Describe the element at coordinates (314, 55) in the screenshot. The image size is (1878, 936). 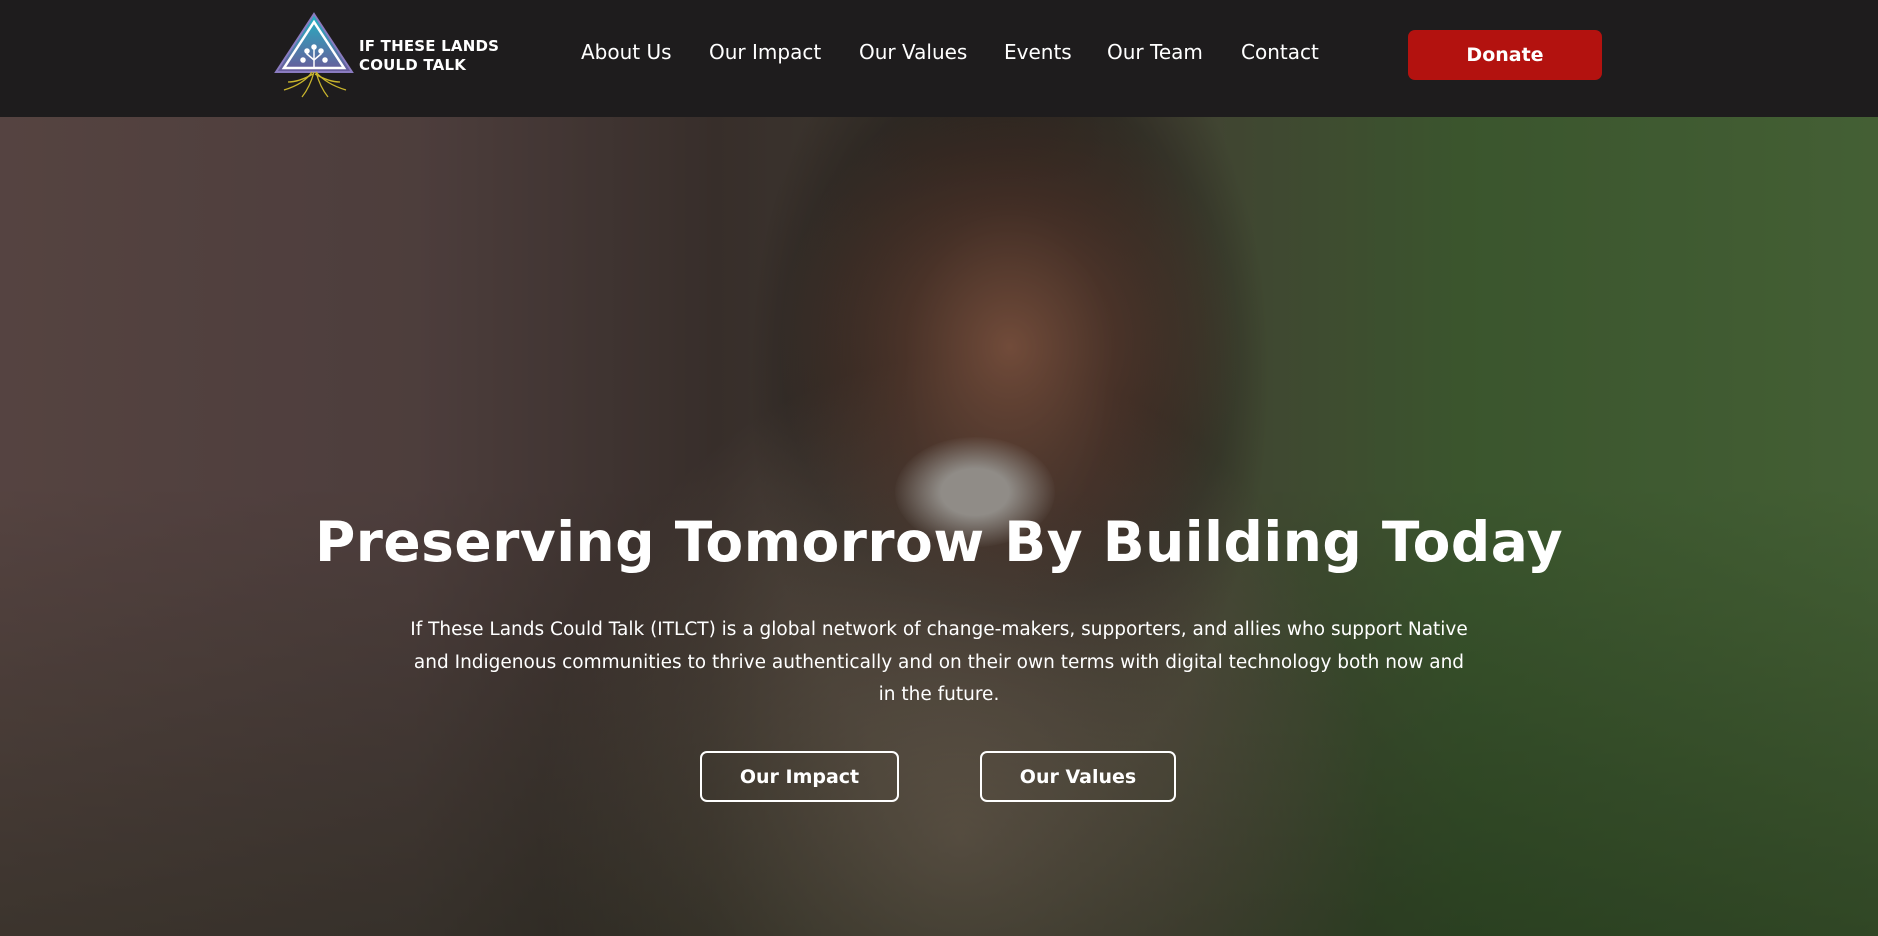
I see `logo-icon` at that location.